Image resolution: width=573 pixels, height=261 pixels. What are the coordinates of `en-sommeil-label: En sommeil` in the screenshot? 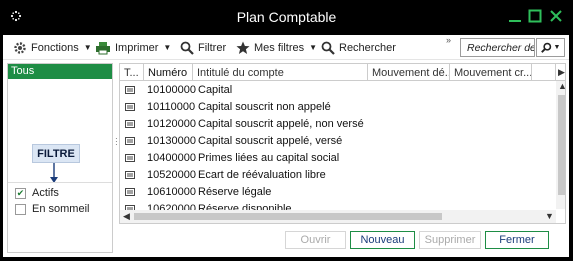 It's located at (61, 209).